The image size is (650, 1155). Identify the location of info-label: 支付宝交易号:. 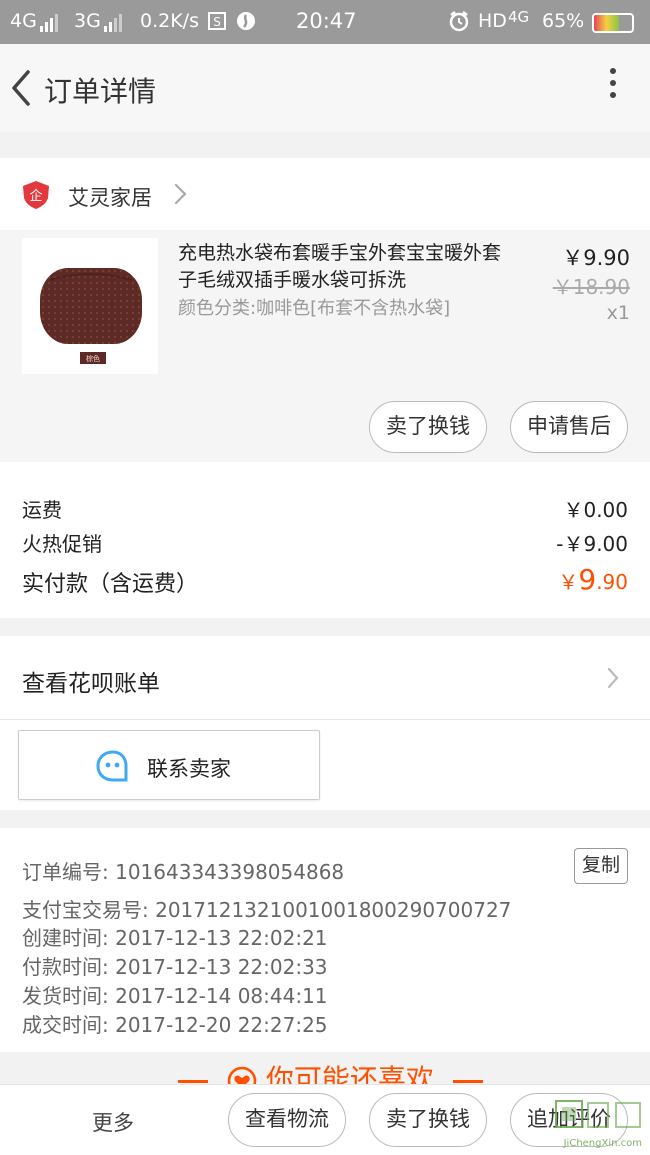
(85, 910).